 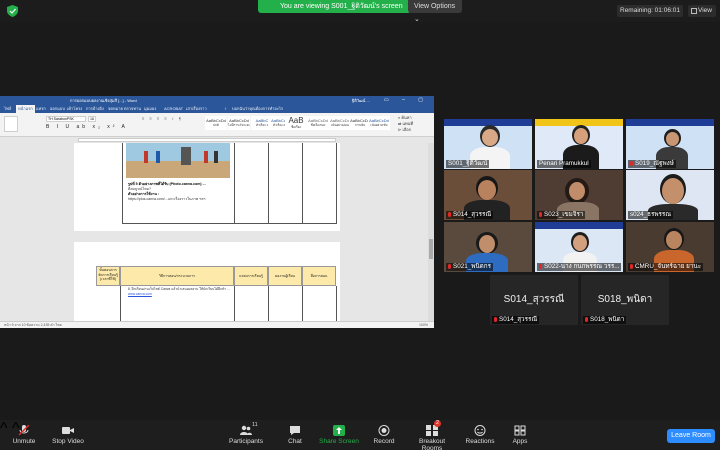 What do you see at coordinates (423, 325) in the screenshot?
I see `zoom-level: 100%` at bounding box center [423, 325].